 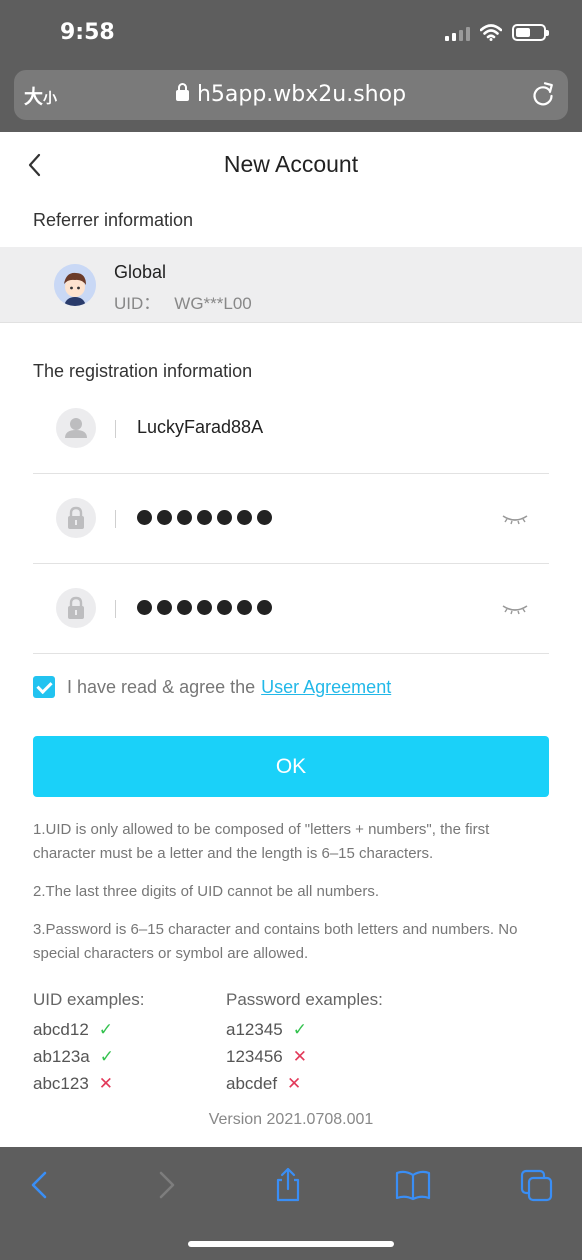 What do you see at coordinates (288, 1185) in the screenshot?
I see `share-icon` at bounding box center [288, 1185].